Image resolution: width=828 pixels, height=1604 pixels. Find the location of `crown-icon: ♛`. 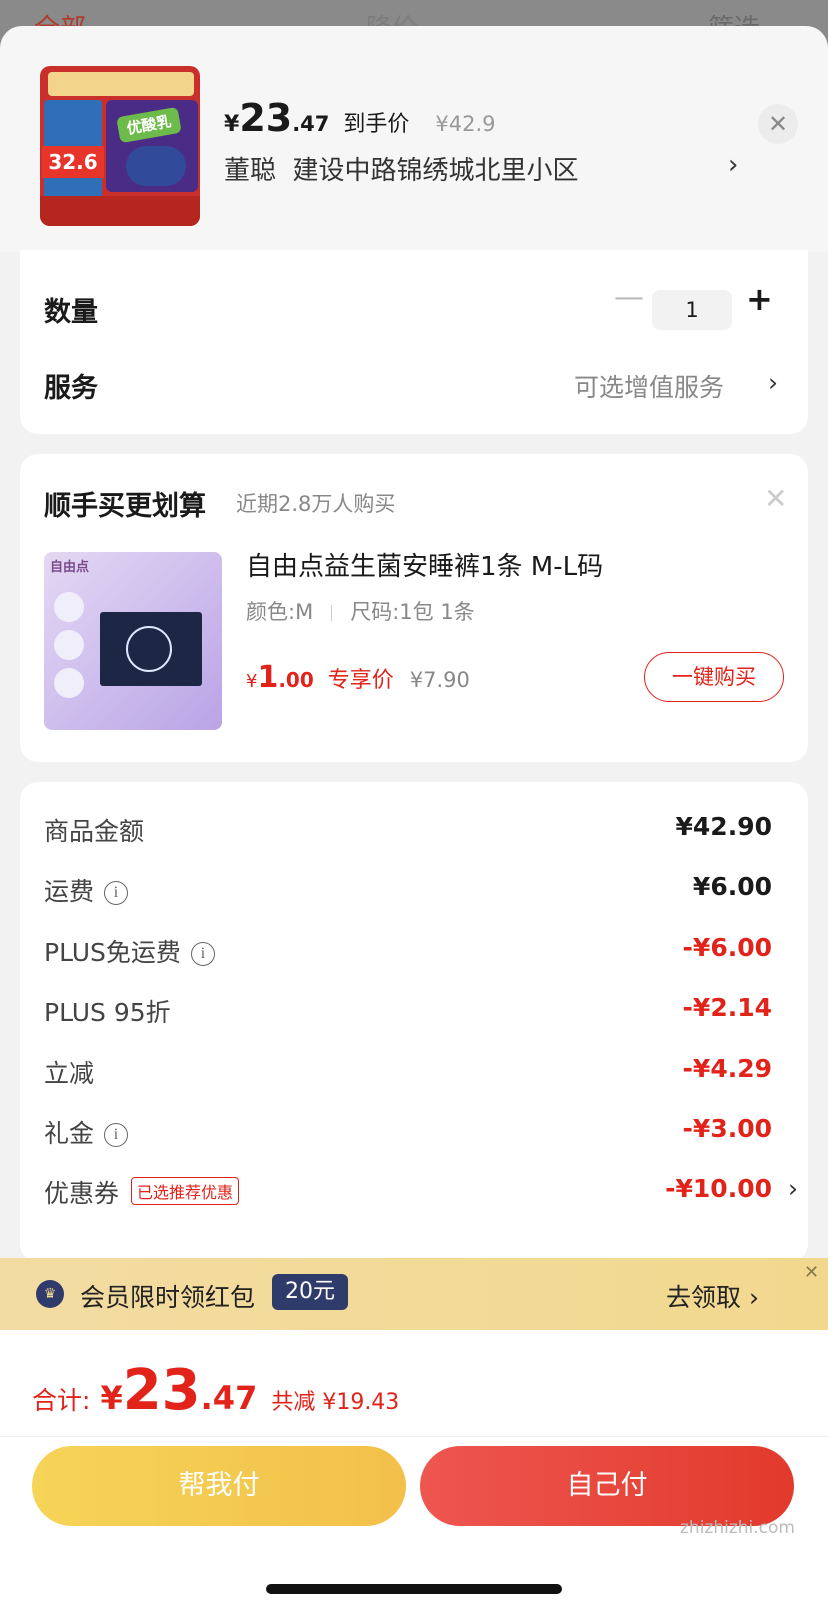

crown-icon: ♛ is located at coordinates (50, 1294).